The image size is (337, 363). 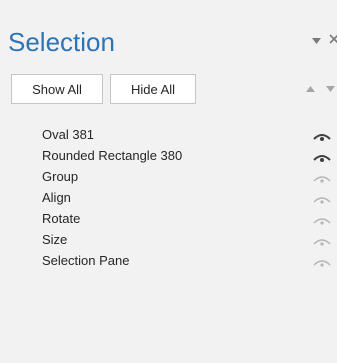 I want to click on close-icon, so click(x=333, y=39).